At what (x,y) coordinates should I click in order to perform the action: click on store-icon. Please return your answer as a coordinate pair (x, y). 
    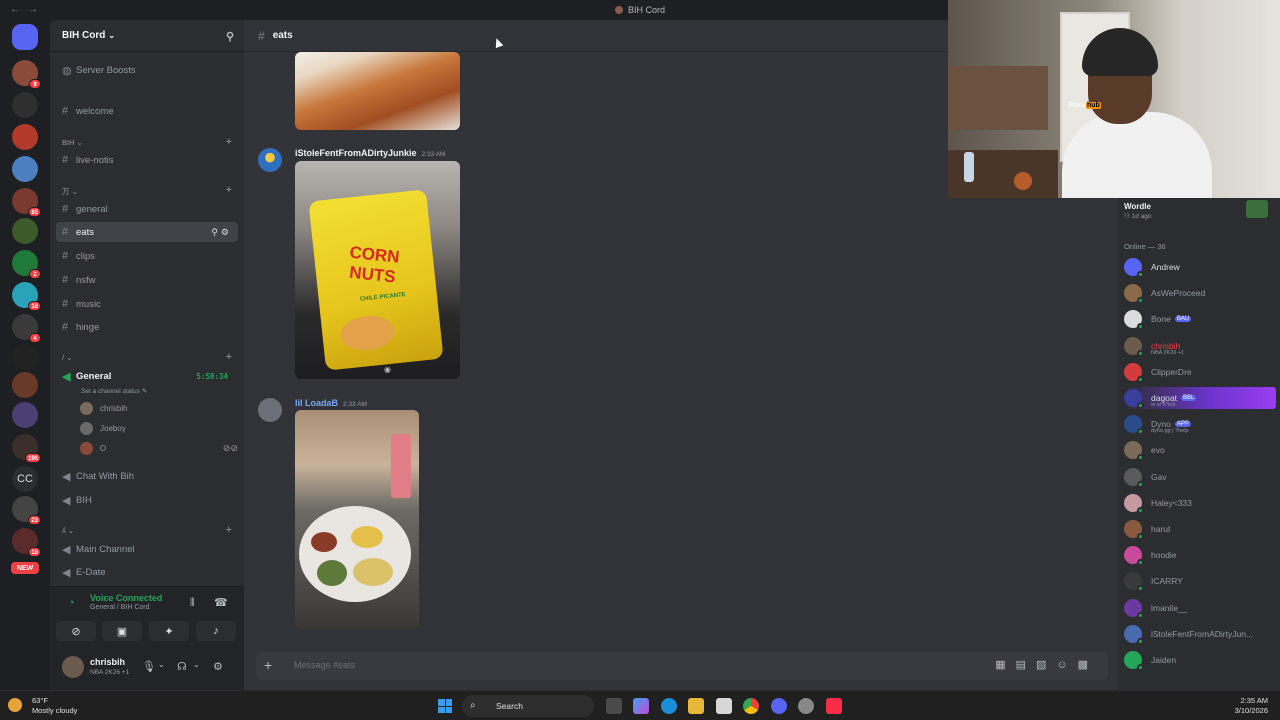
    Looking at the image, I should click on (724, 706).